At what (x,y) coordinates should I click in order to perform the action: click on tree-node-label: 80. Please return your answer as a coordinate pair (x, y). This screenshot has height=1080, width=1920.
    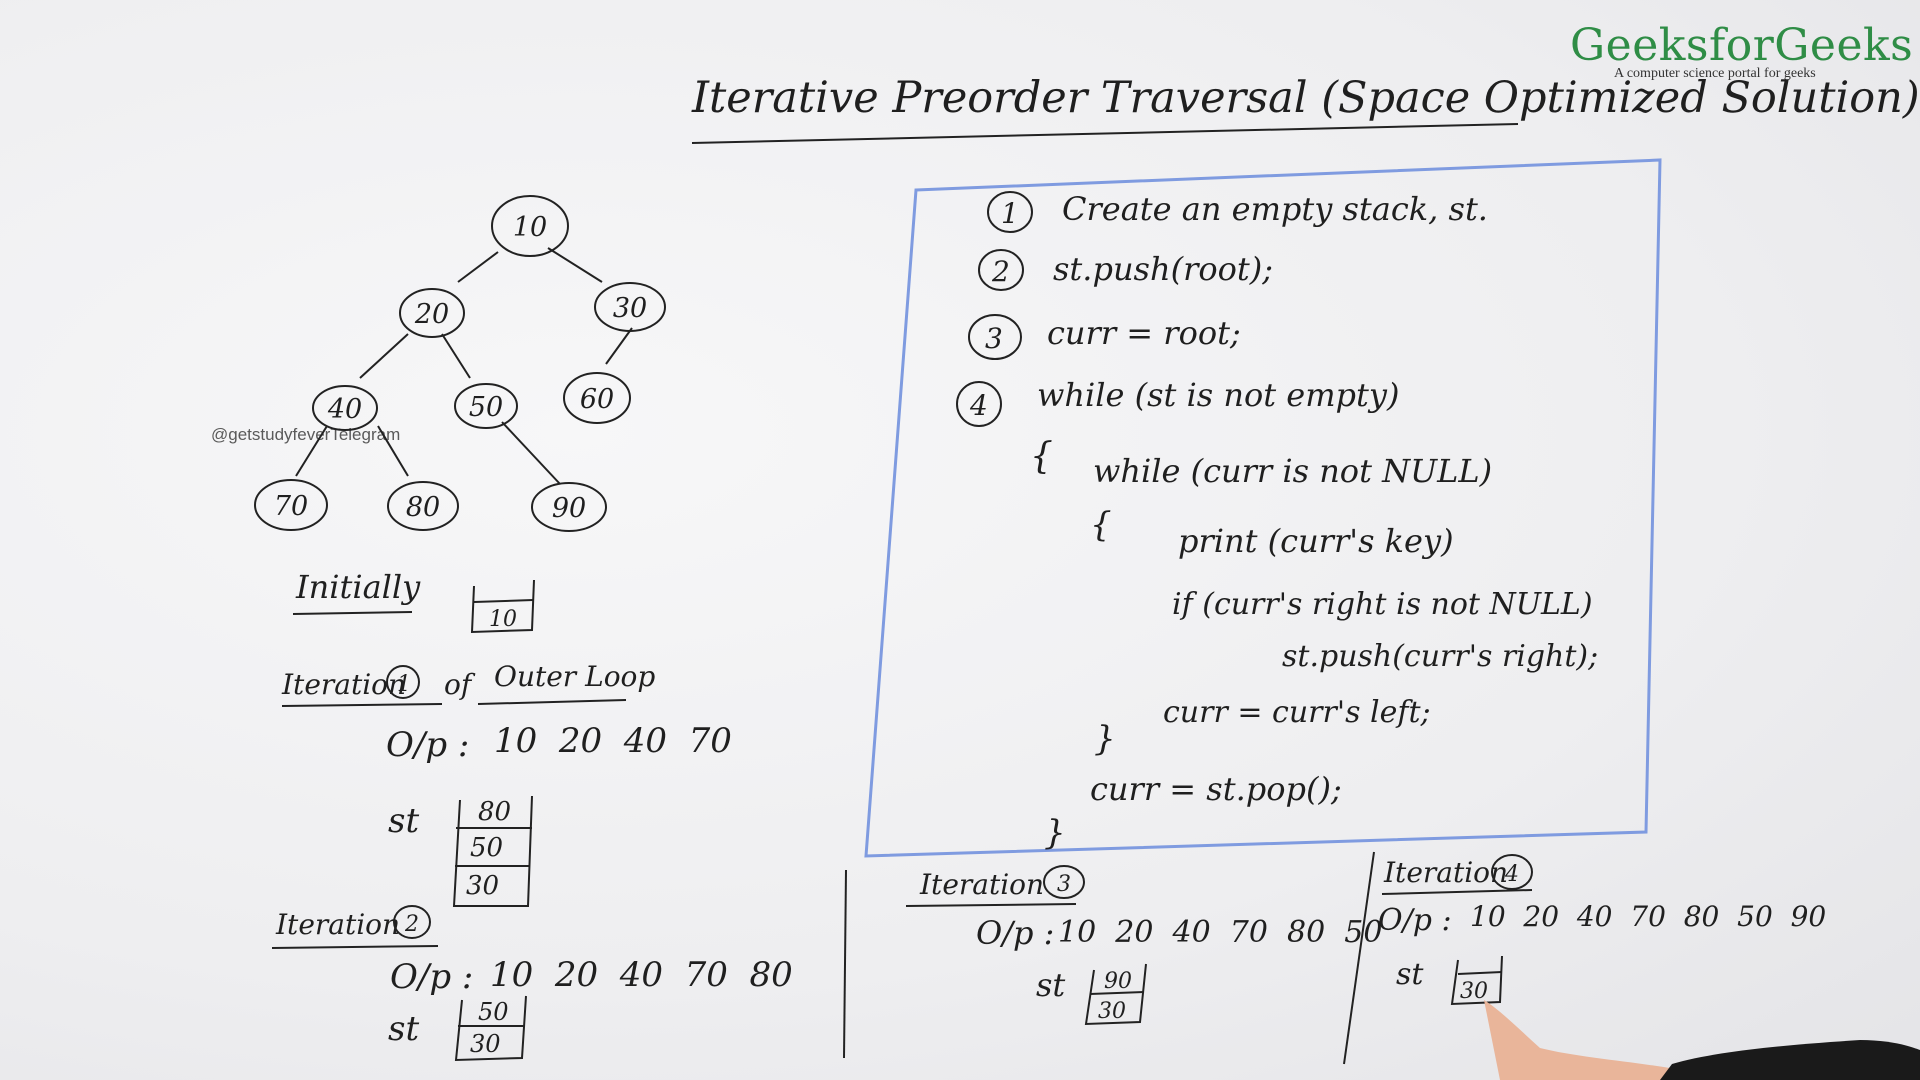
    Looking at the image, I should click on (423, 507).